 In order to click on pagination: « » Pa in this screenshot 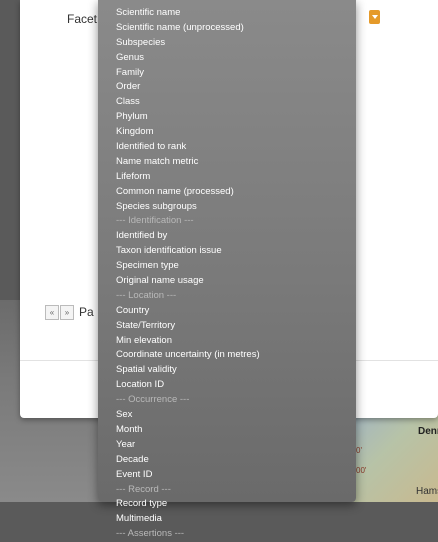, I will do `click(69, 312)`.